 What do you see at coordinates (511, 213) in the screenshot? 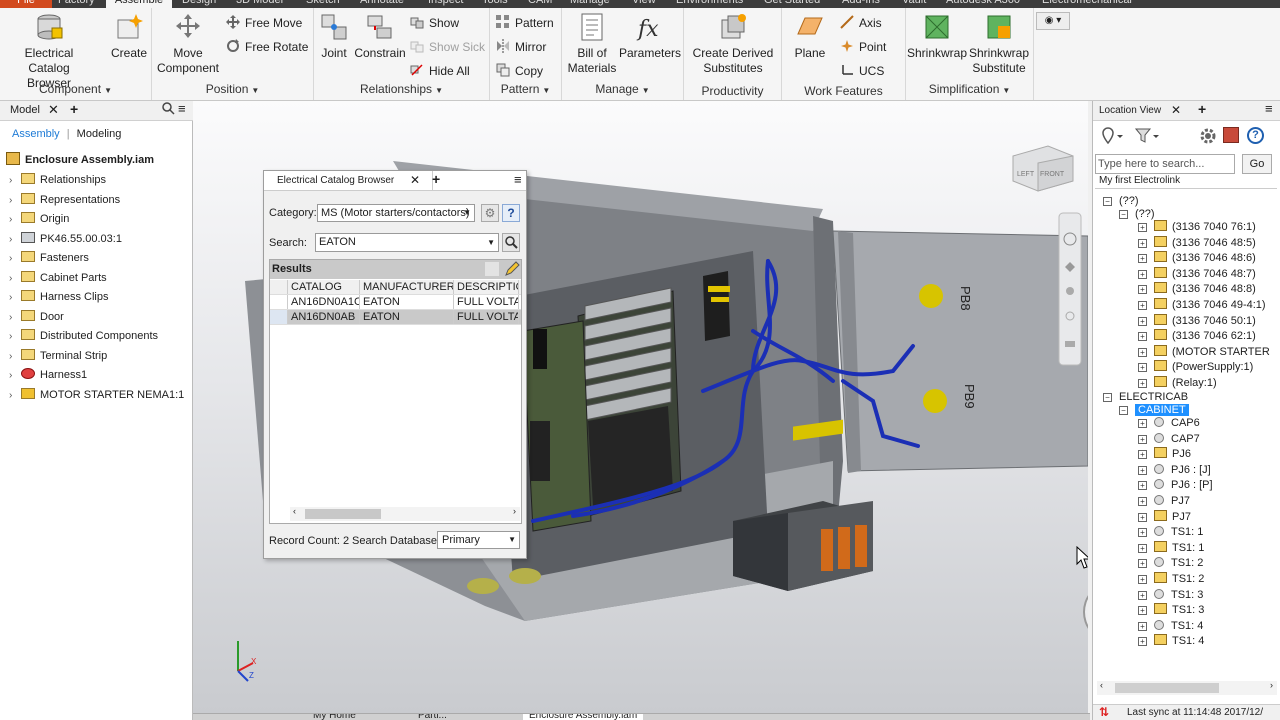
I see `help-icon: ?` at bounding box center [511, 213].